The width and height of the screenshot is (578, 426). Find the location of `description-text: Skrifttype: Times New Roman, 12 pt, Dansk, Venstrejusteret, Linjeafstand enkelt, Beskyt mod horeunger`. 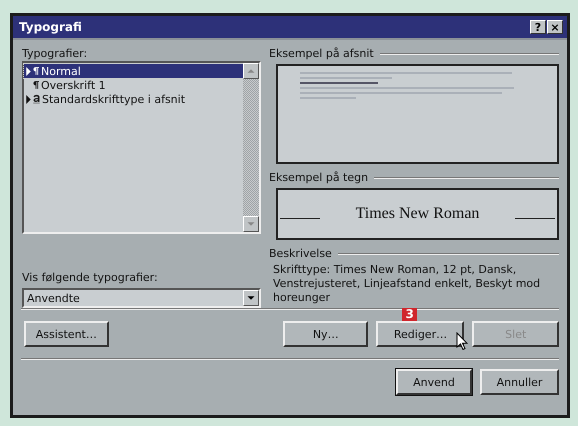

description-text: Skrifttype: Times New Roman, 12 pt, Dansk, Venstrejusteret, Linjeafstand enkelt, Beskyt mod horeunger is located at coordinates (407, 283).